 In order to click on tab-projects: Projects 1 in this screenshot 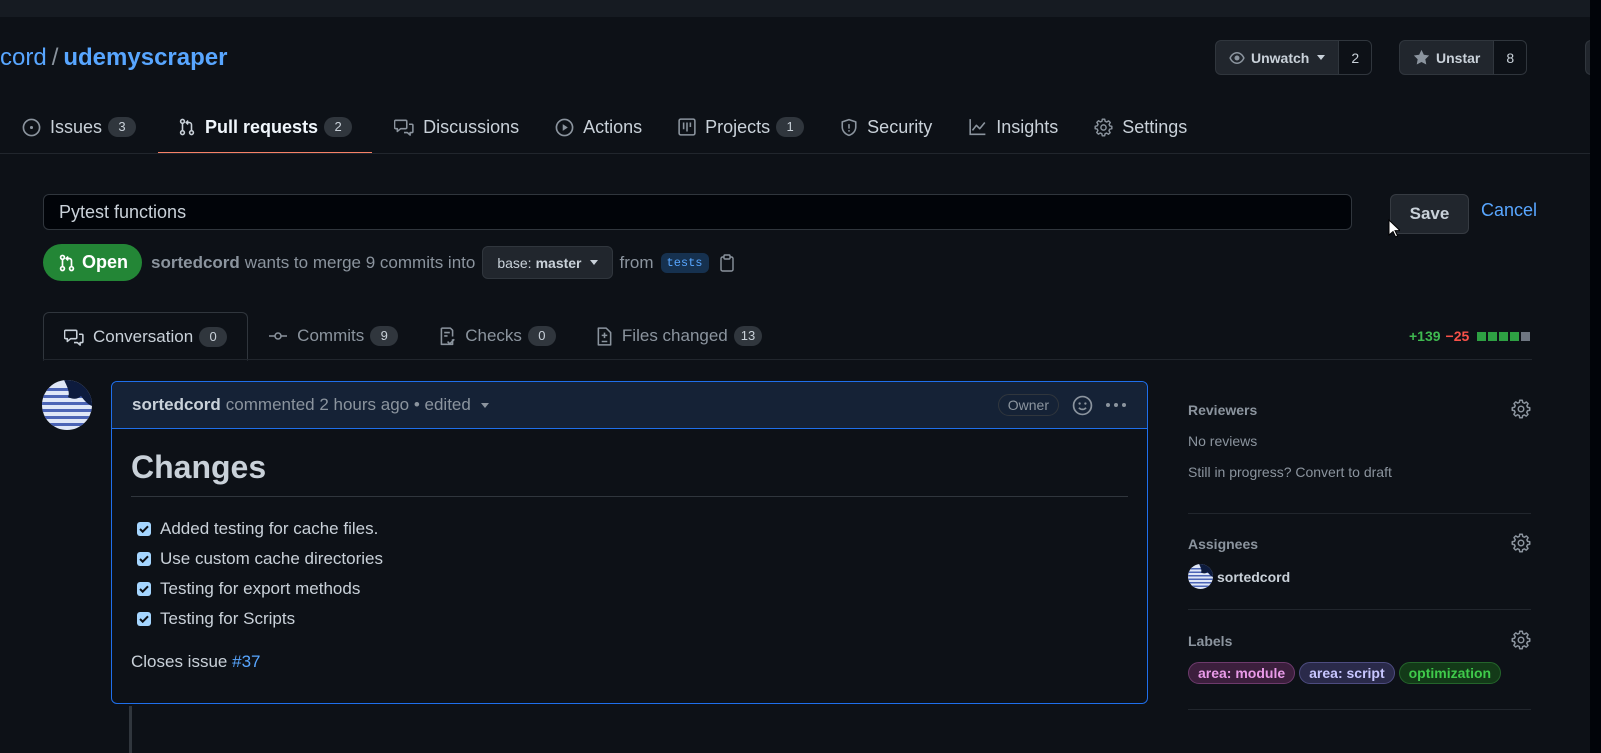, I will do `click(741, 127)`.